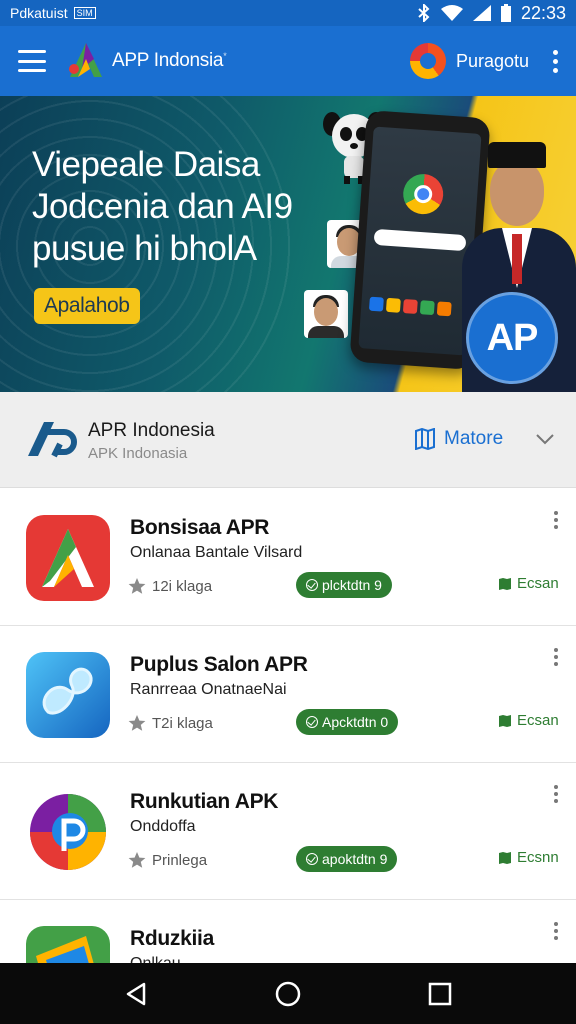 The width and height of the screenshot is (576, 1024). Describe the element at coordinates (216, 552) in the screenshot. I see `app-subtitle: Onlanaa Bantale Vilsard` at that location.